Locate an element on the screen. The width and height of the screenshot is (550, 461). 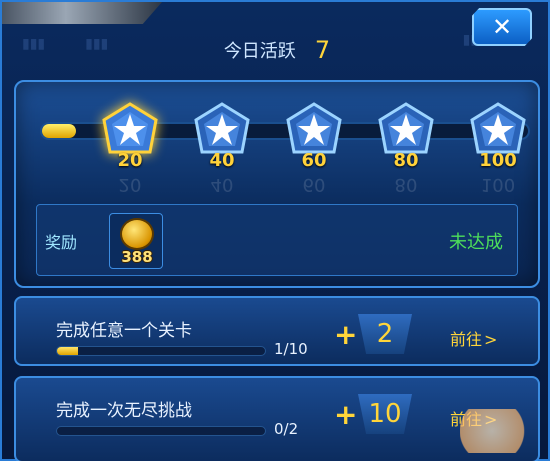
milestone-value: 40 is located at coordinates (222, 160).